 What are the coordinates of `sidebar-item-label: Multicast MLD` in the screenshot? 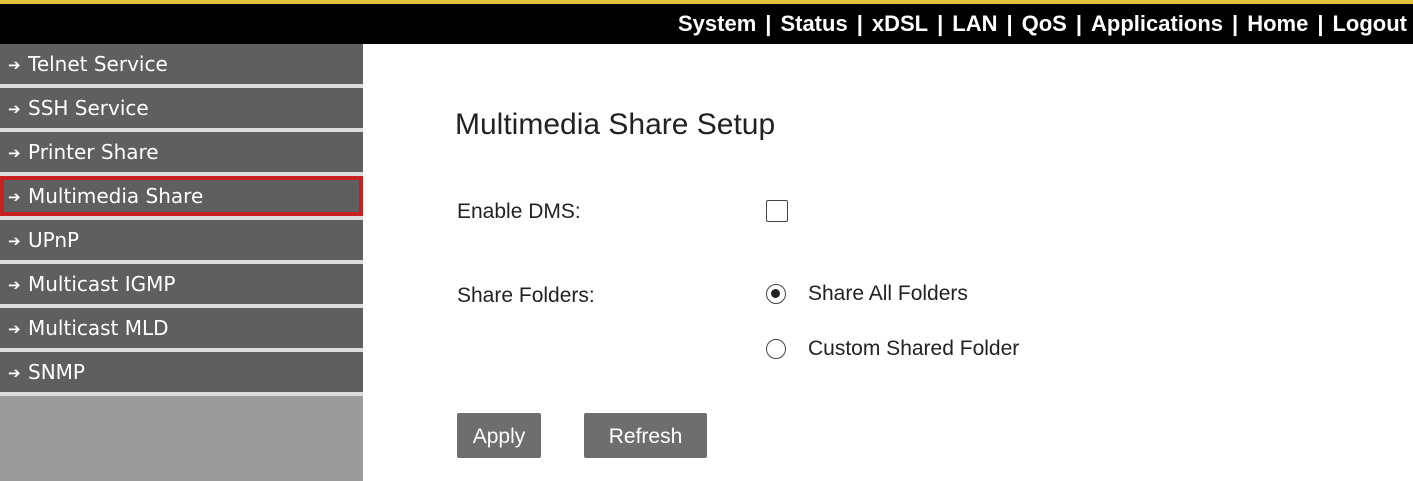 It's located at (98, 328).